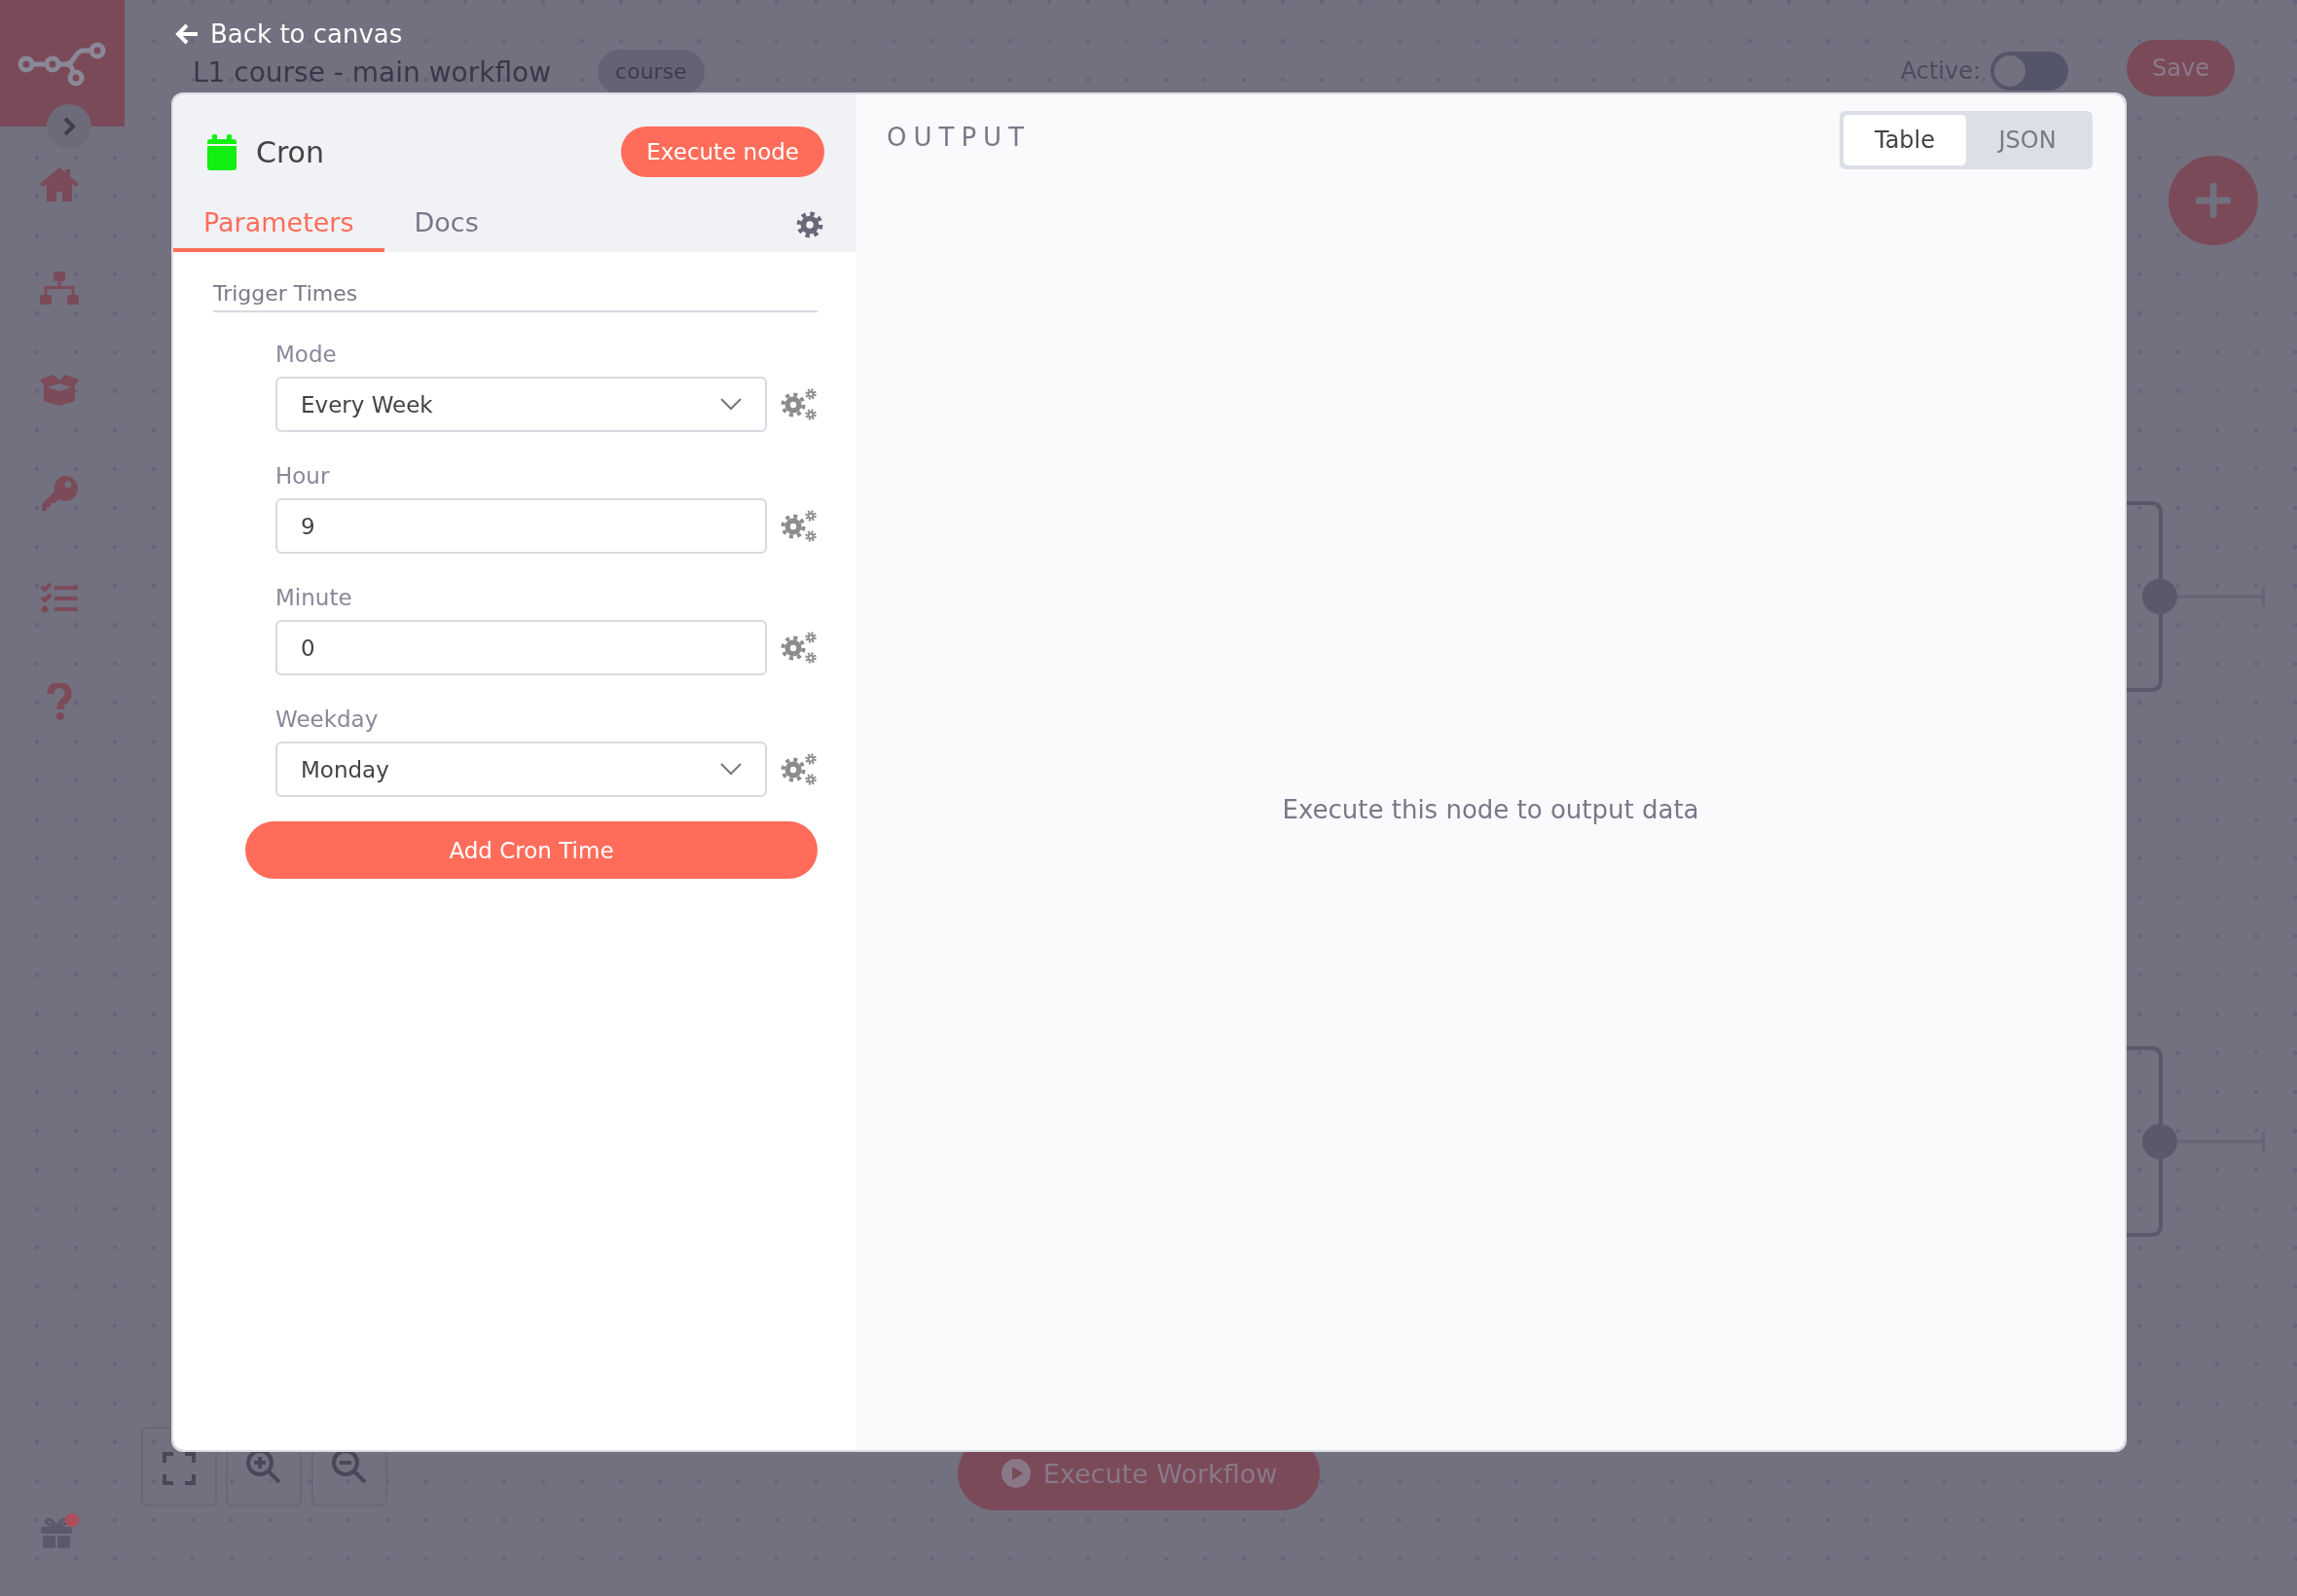 Image resolution: width=2297 pixels, height=1596 pixels. What do you see at coordinates (722, 152) in the screenshot?
I see `execute-node-button: Execute node` at bounding box center [722, 152].